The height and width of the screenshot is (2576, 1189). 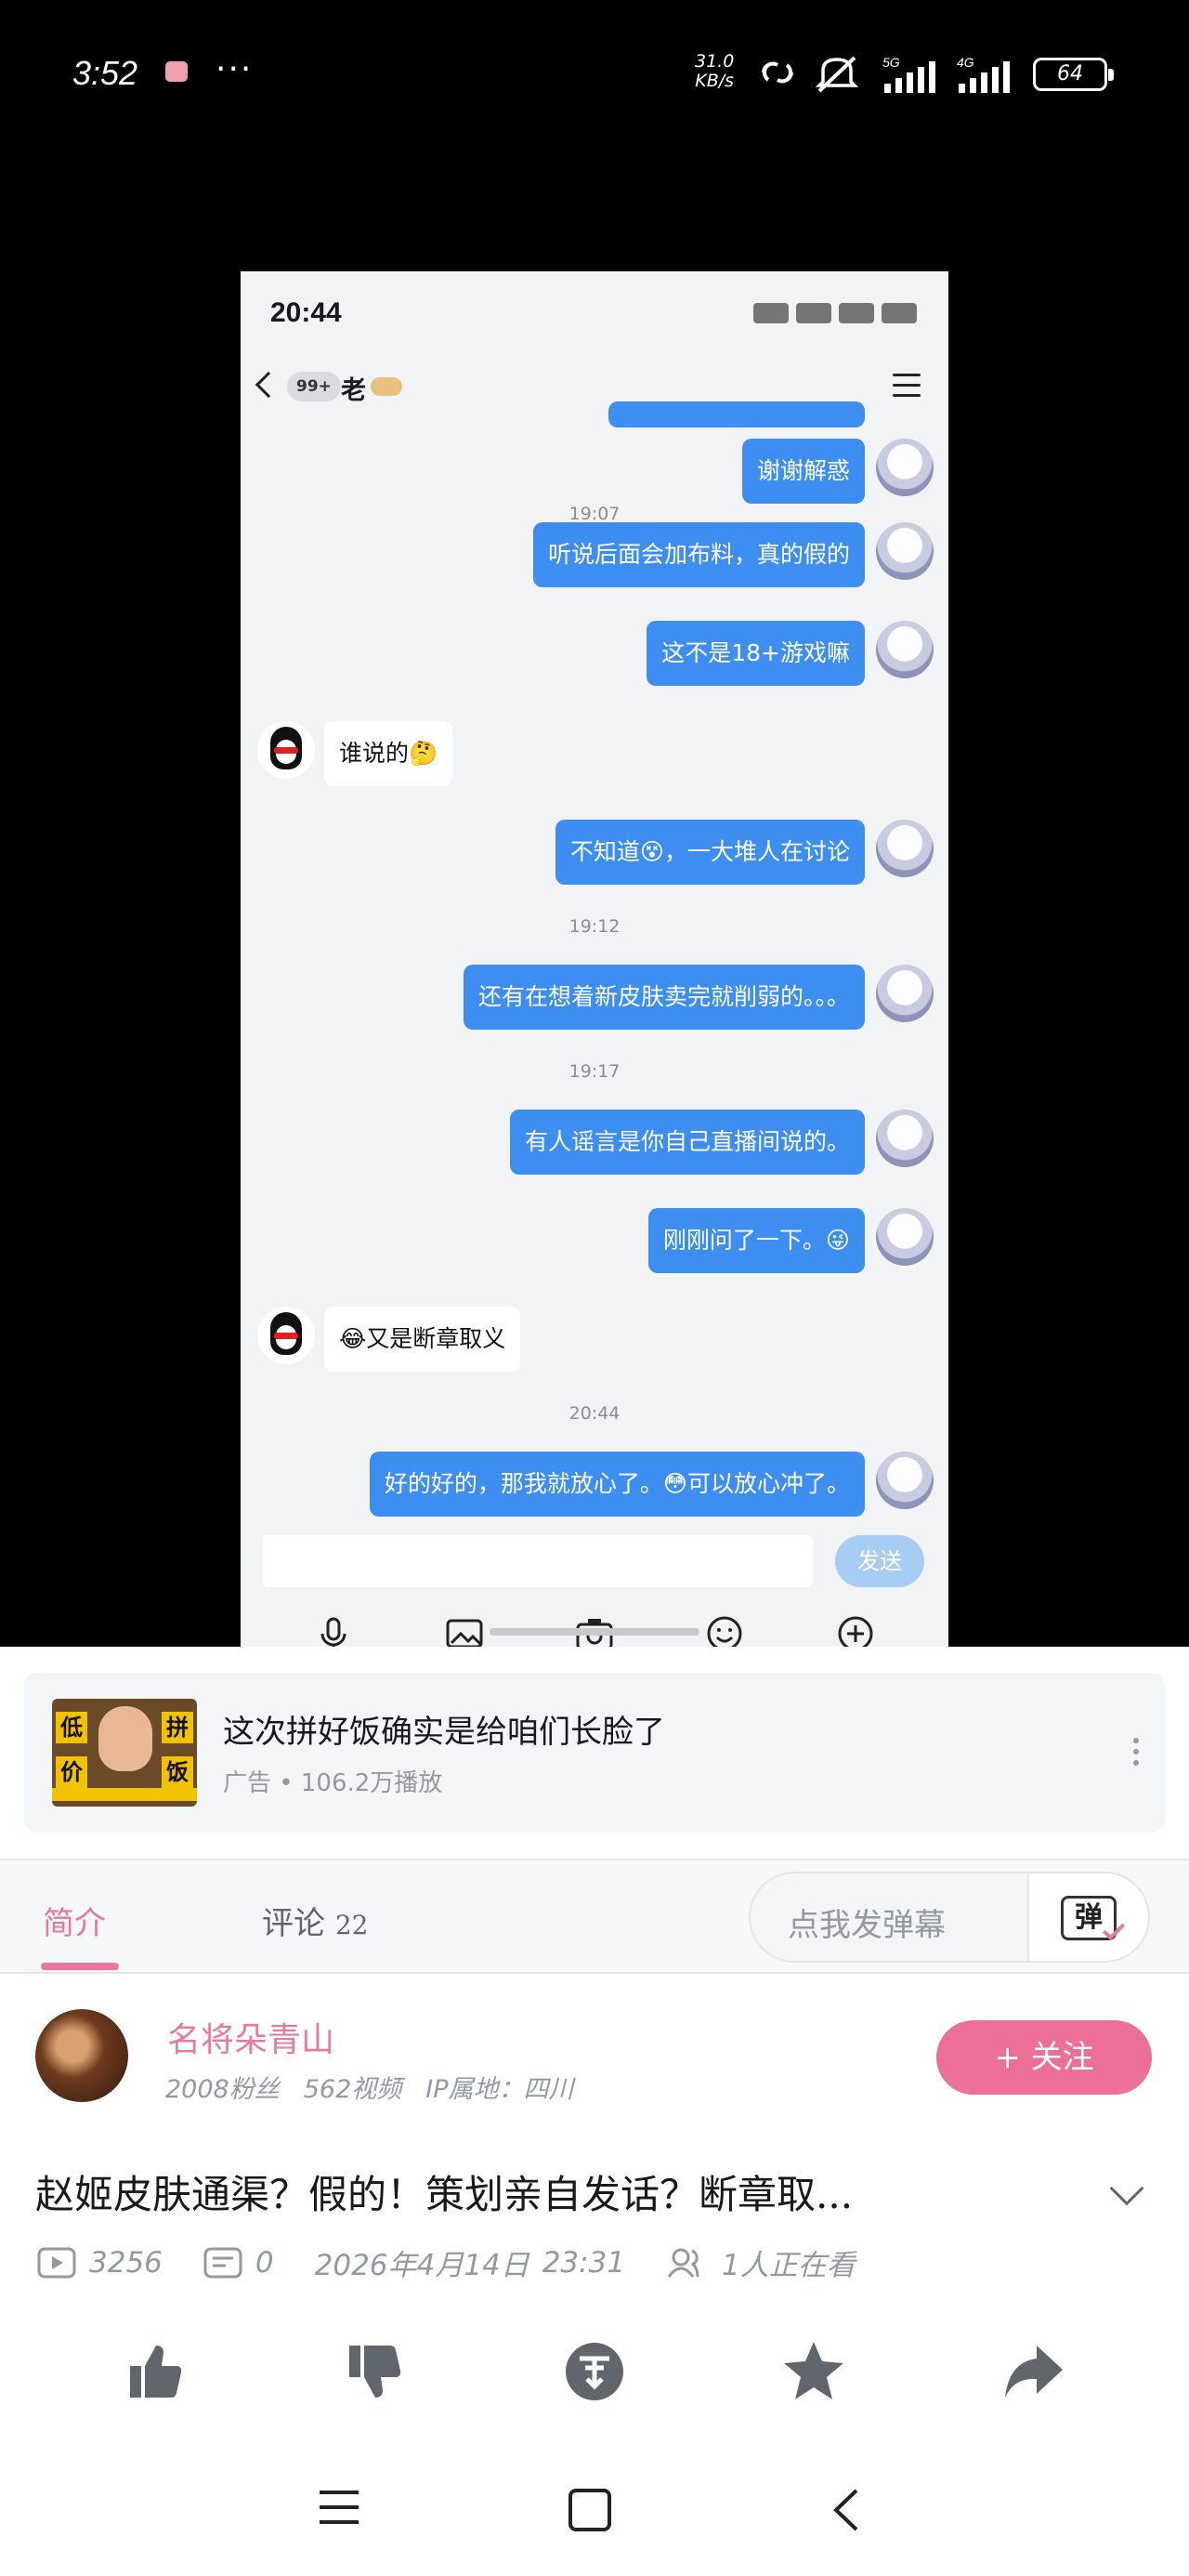 What do you see at coordinates (594, 1632) in the screenshot?
I see `home-indicator` at bounding box center [594, 1632].